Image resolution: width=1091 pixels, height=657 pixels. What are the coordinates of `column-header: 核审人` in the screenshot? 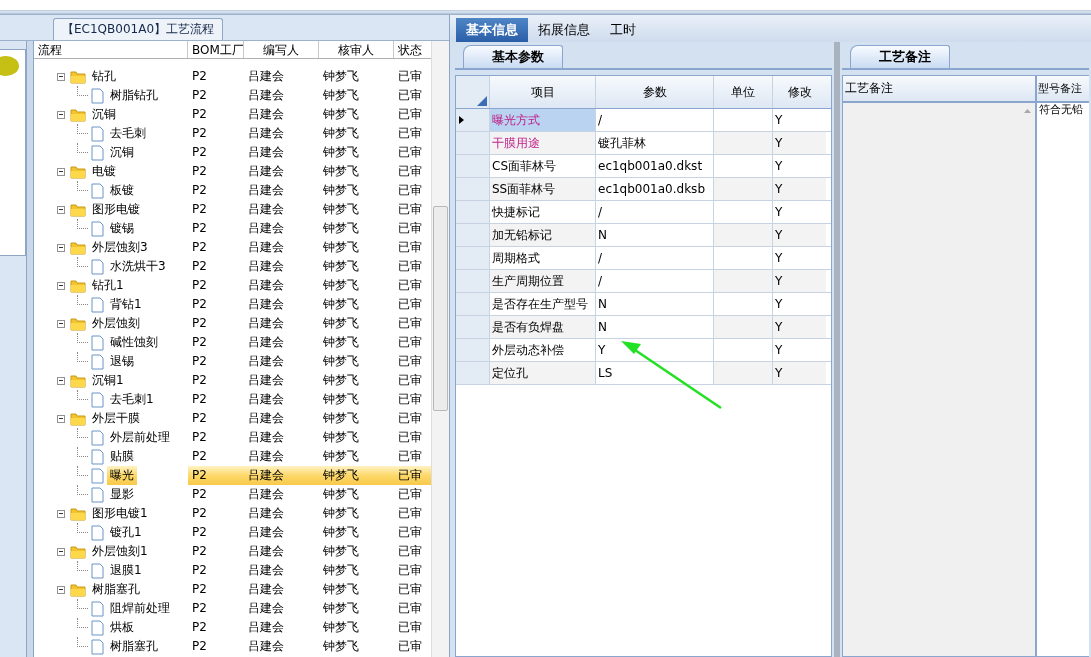 It's located at (356, 49).